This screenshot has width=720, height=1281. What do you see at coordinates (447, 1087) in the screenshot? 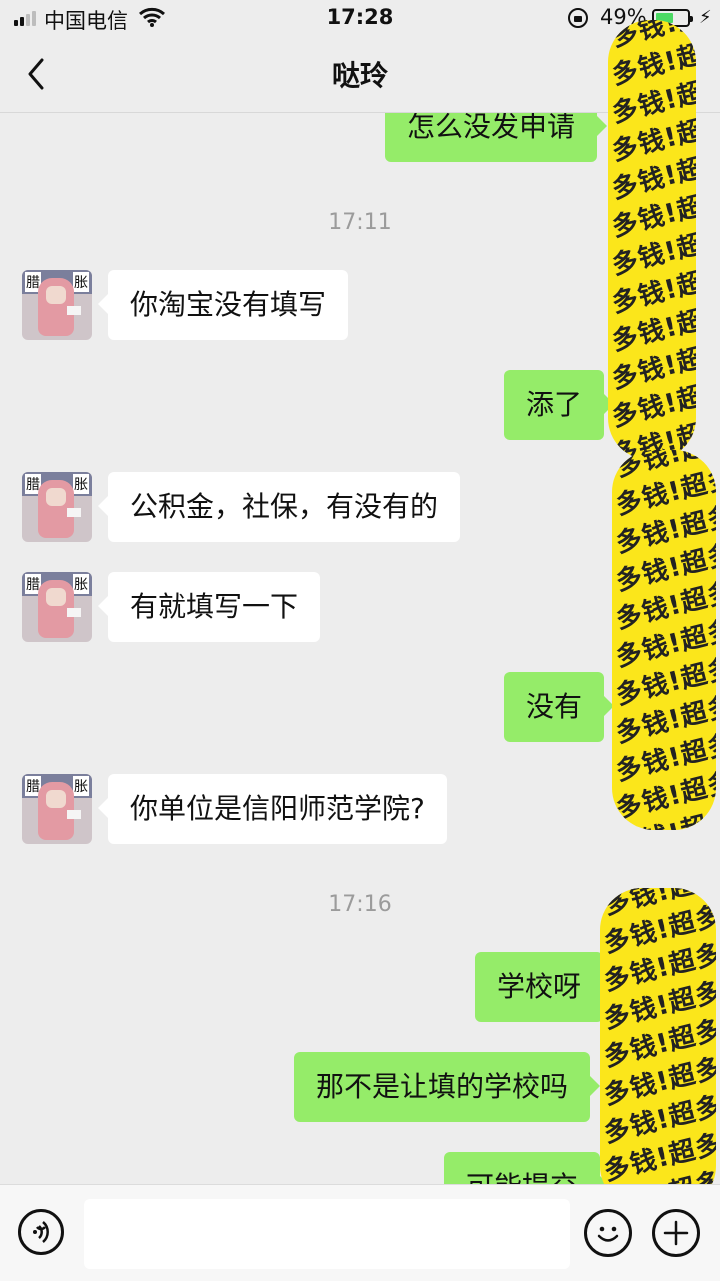
I see `message-bubble-outgoing: 那不是让填的学校吗` at bounding box center [447, 1087].